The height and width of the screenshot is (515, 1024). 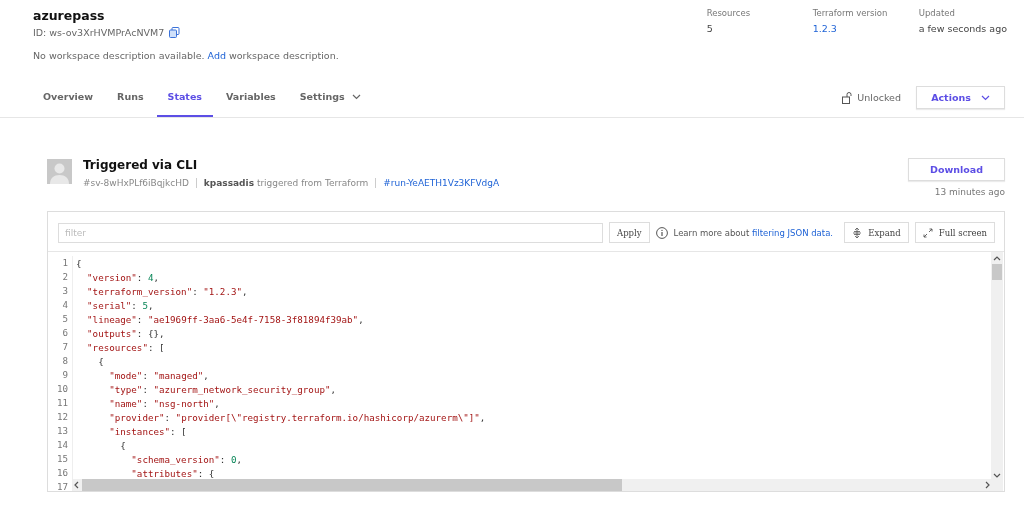 What do you see at coordinates (186, 55) in the screenshot?
I see `workspace-description: No workspace description available. Add workspace description.` at bounding box center [186, 55].